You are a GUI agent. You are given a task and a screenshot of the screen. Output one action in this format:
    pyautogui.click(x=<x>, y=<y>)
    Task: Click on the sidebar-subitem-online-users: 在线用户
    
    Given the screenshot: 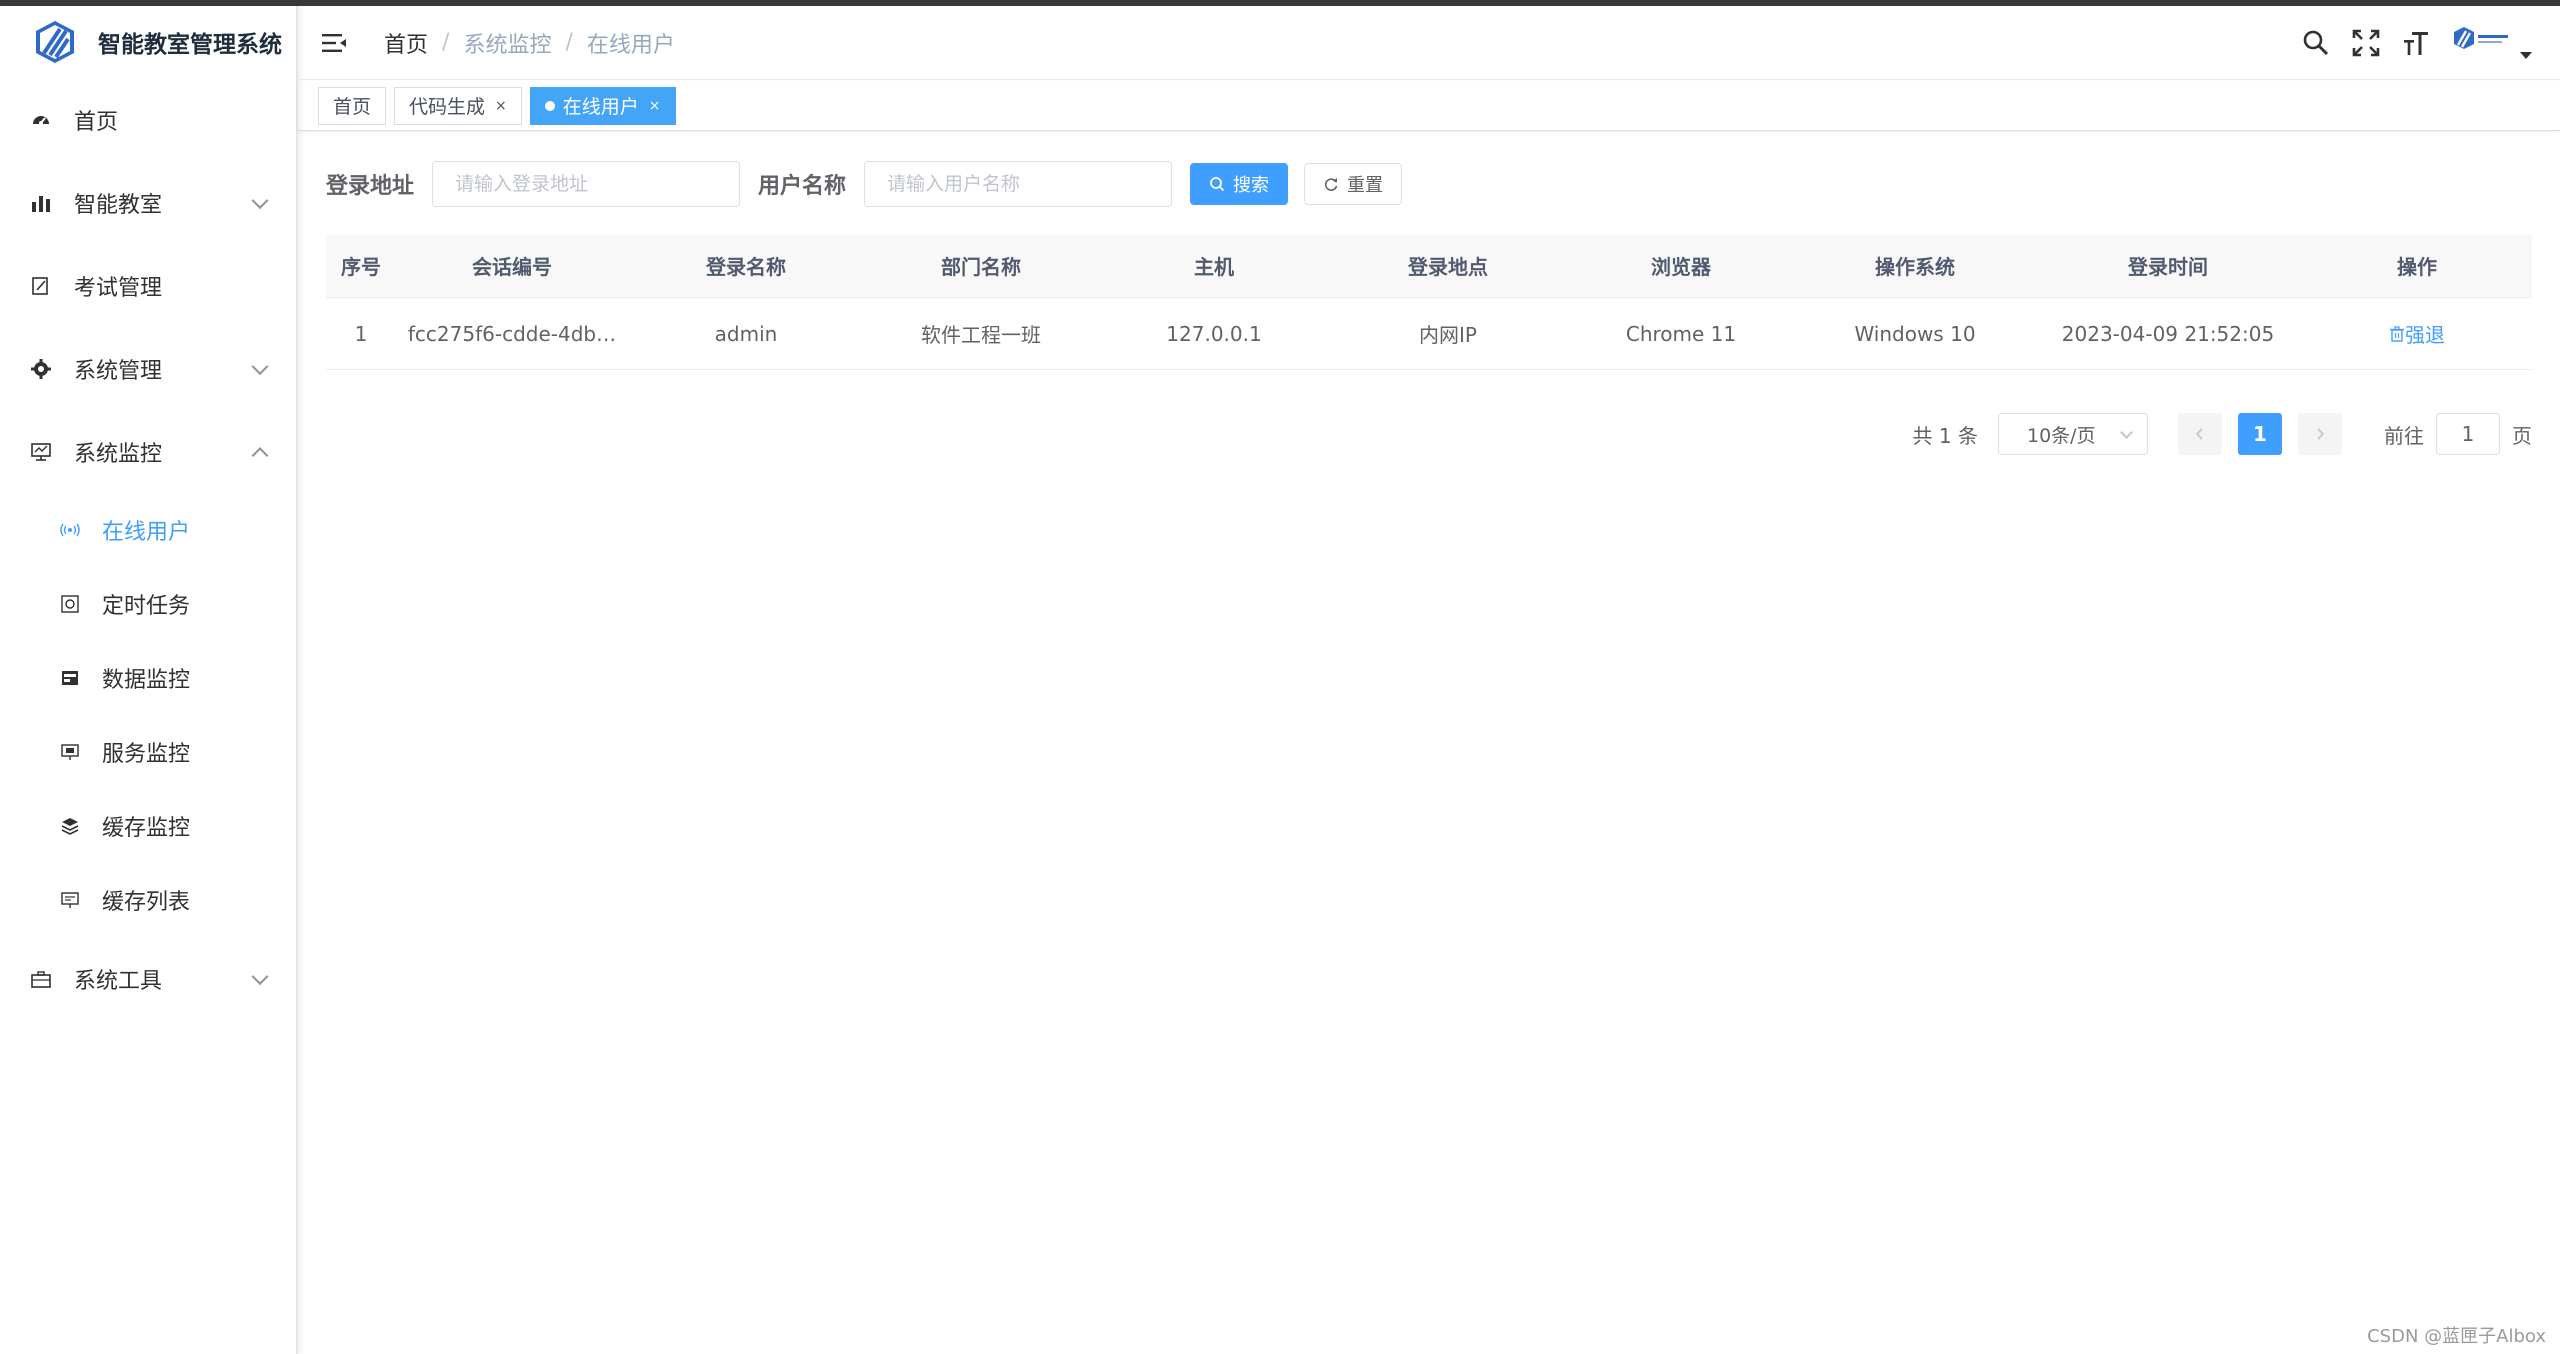 What is the action you would take?
    pyautogui.click(x=148, y=530)
    